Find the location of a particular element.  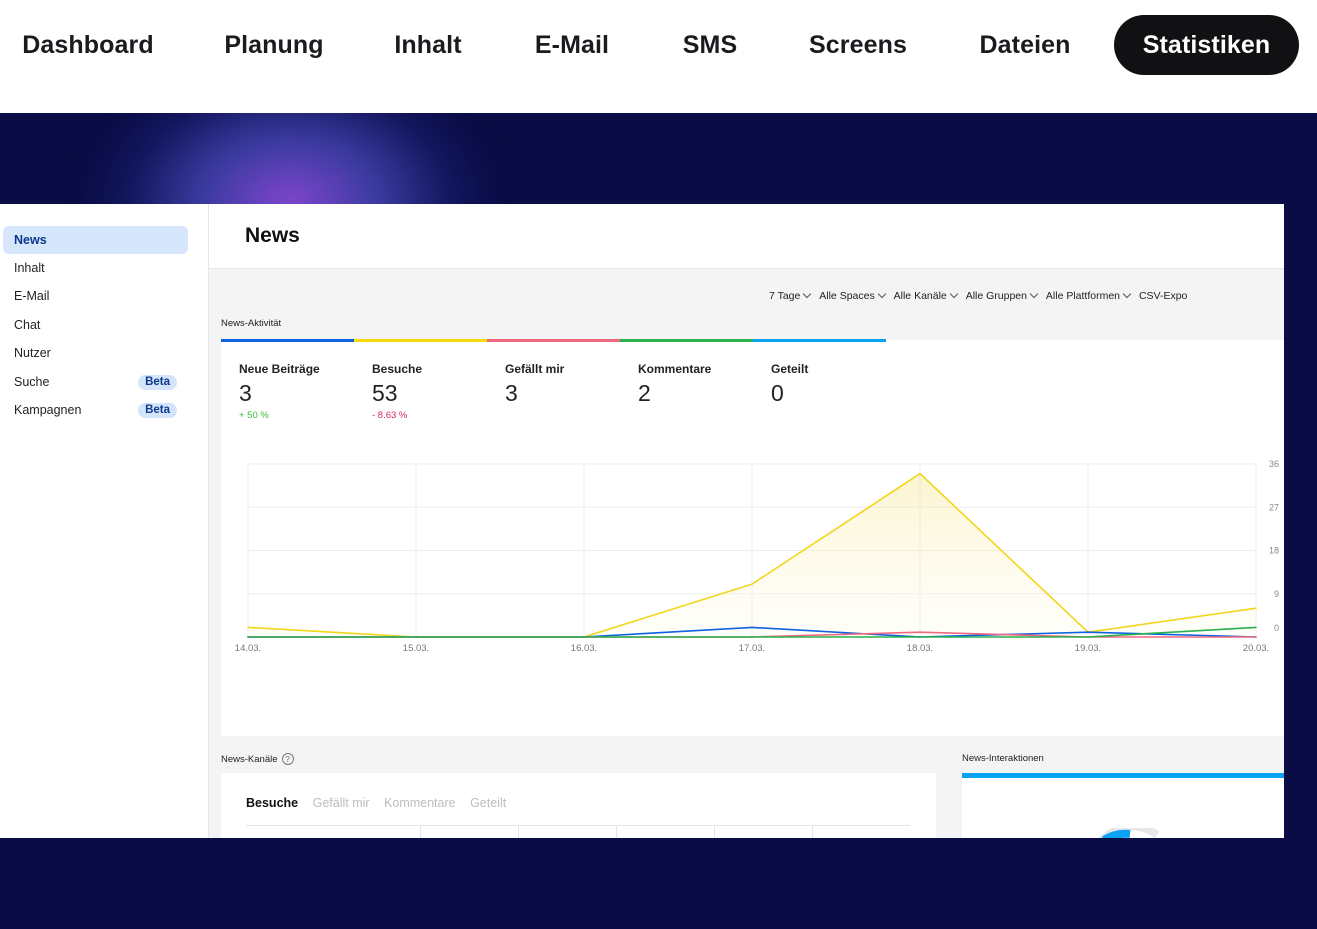

tab-statistiken: Statistiken is located at coordinates (1206, 45).